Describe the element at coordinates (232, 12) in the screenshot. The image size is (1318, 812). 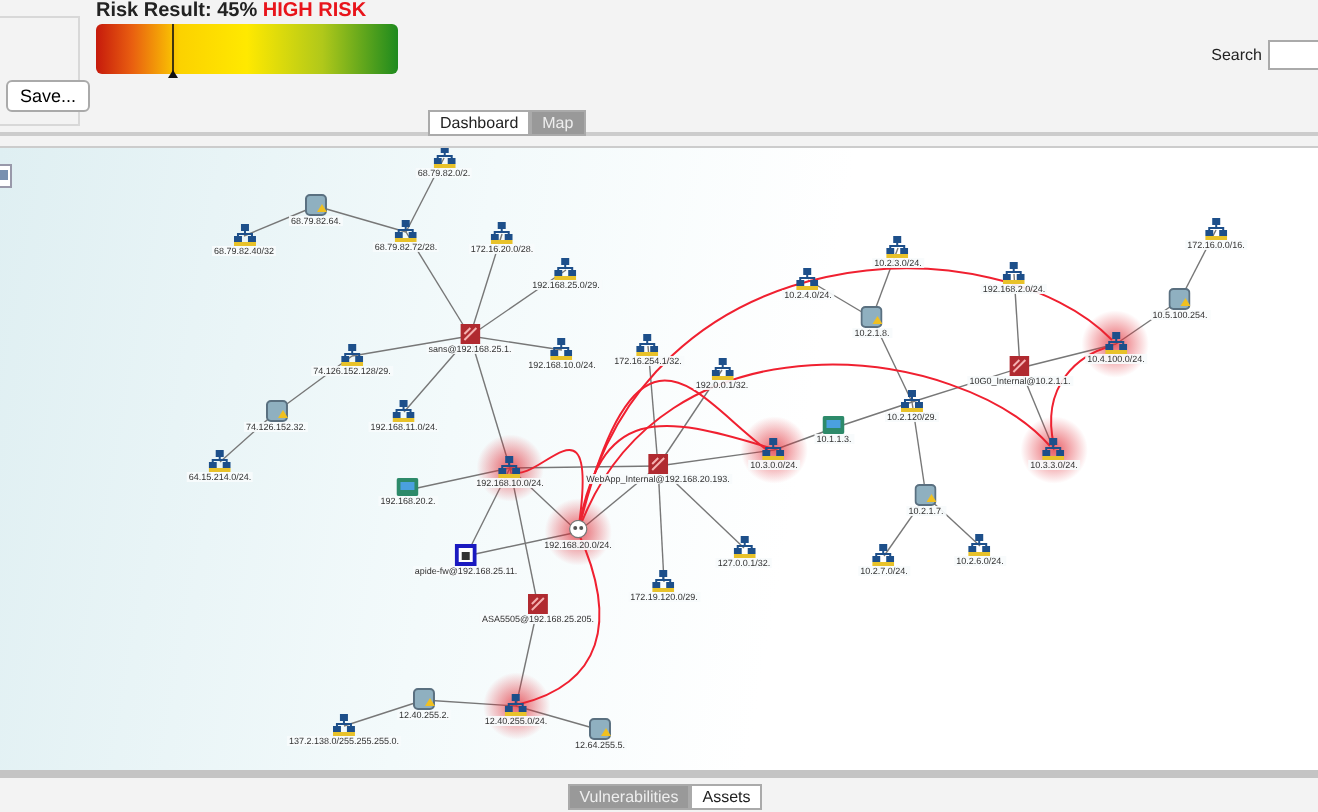
I see `risk-result-text: Risk Result: 45% HIGH RISK` at that location.